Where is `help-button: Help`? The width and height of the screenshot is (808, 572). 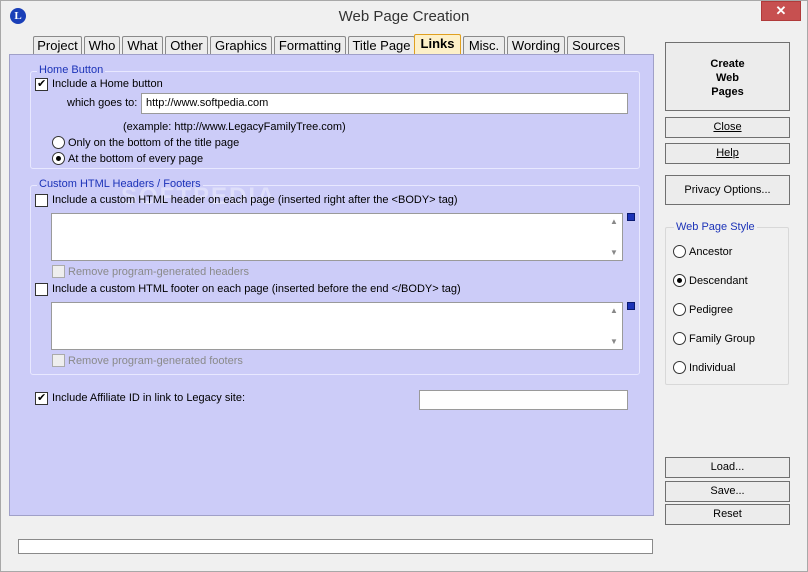
help-button: Help is located at coordinates (727, 153).